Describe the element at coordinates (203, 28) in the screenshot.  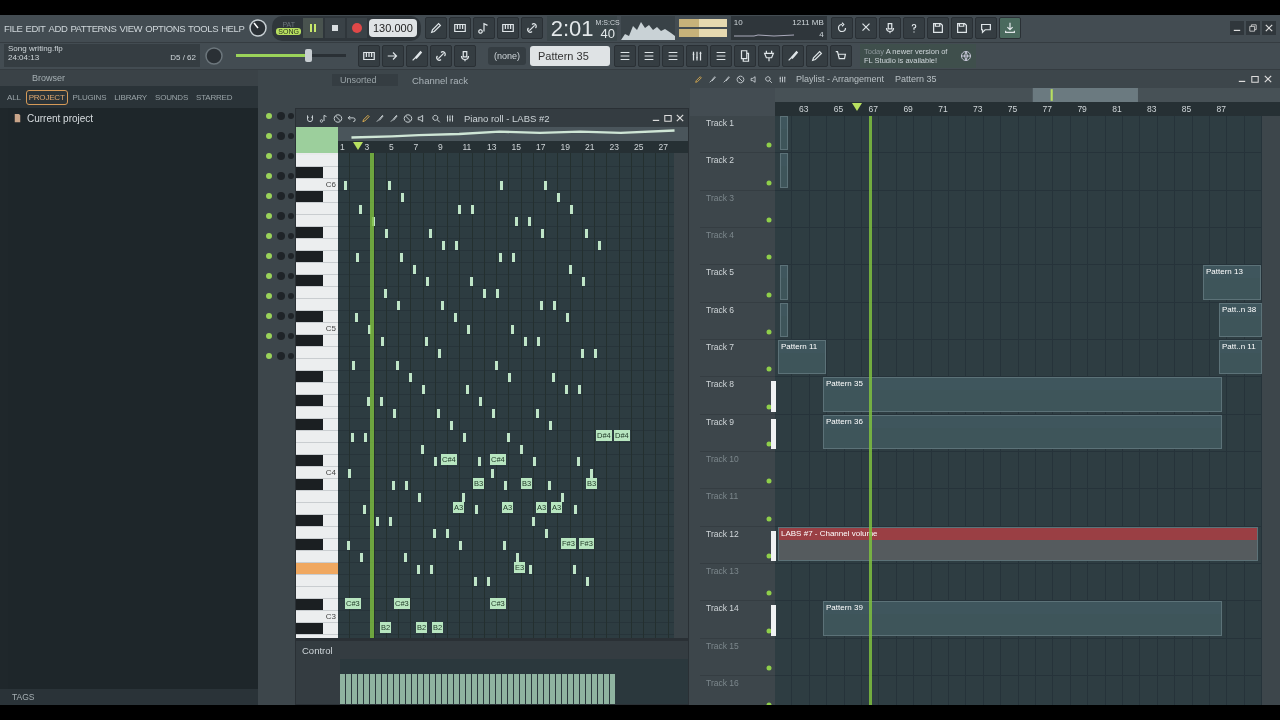
I see `menu-item: TOOLS` at that location.